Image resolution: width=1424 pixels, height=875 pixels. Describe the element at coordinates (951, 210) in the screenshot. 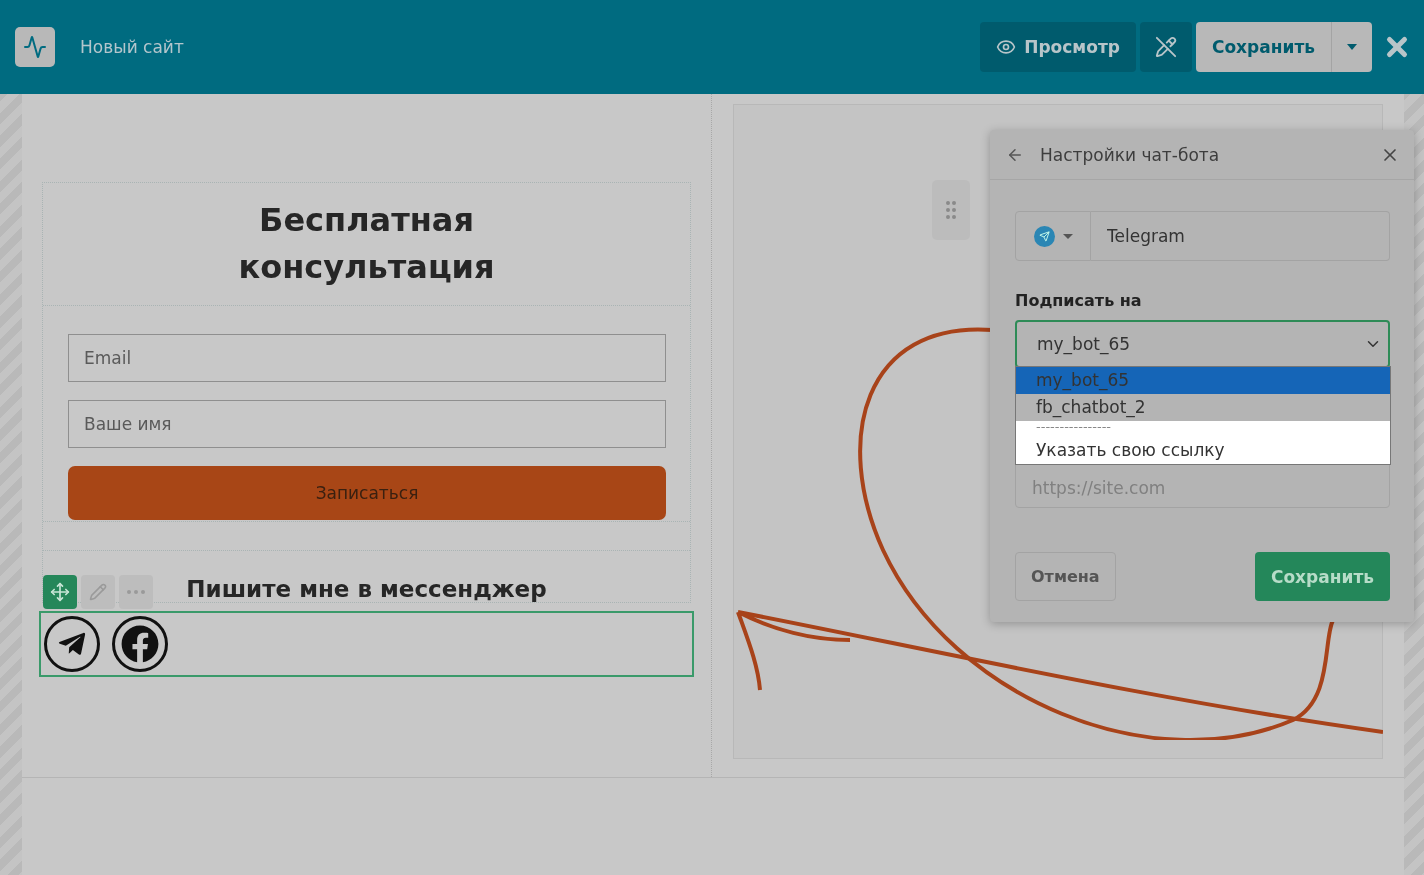

I see `drag-handle` at that location.